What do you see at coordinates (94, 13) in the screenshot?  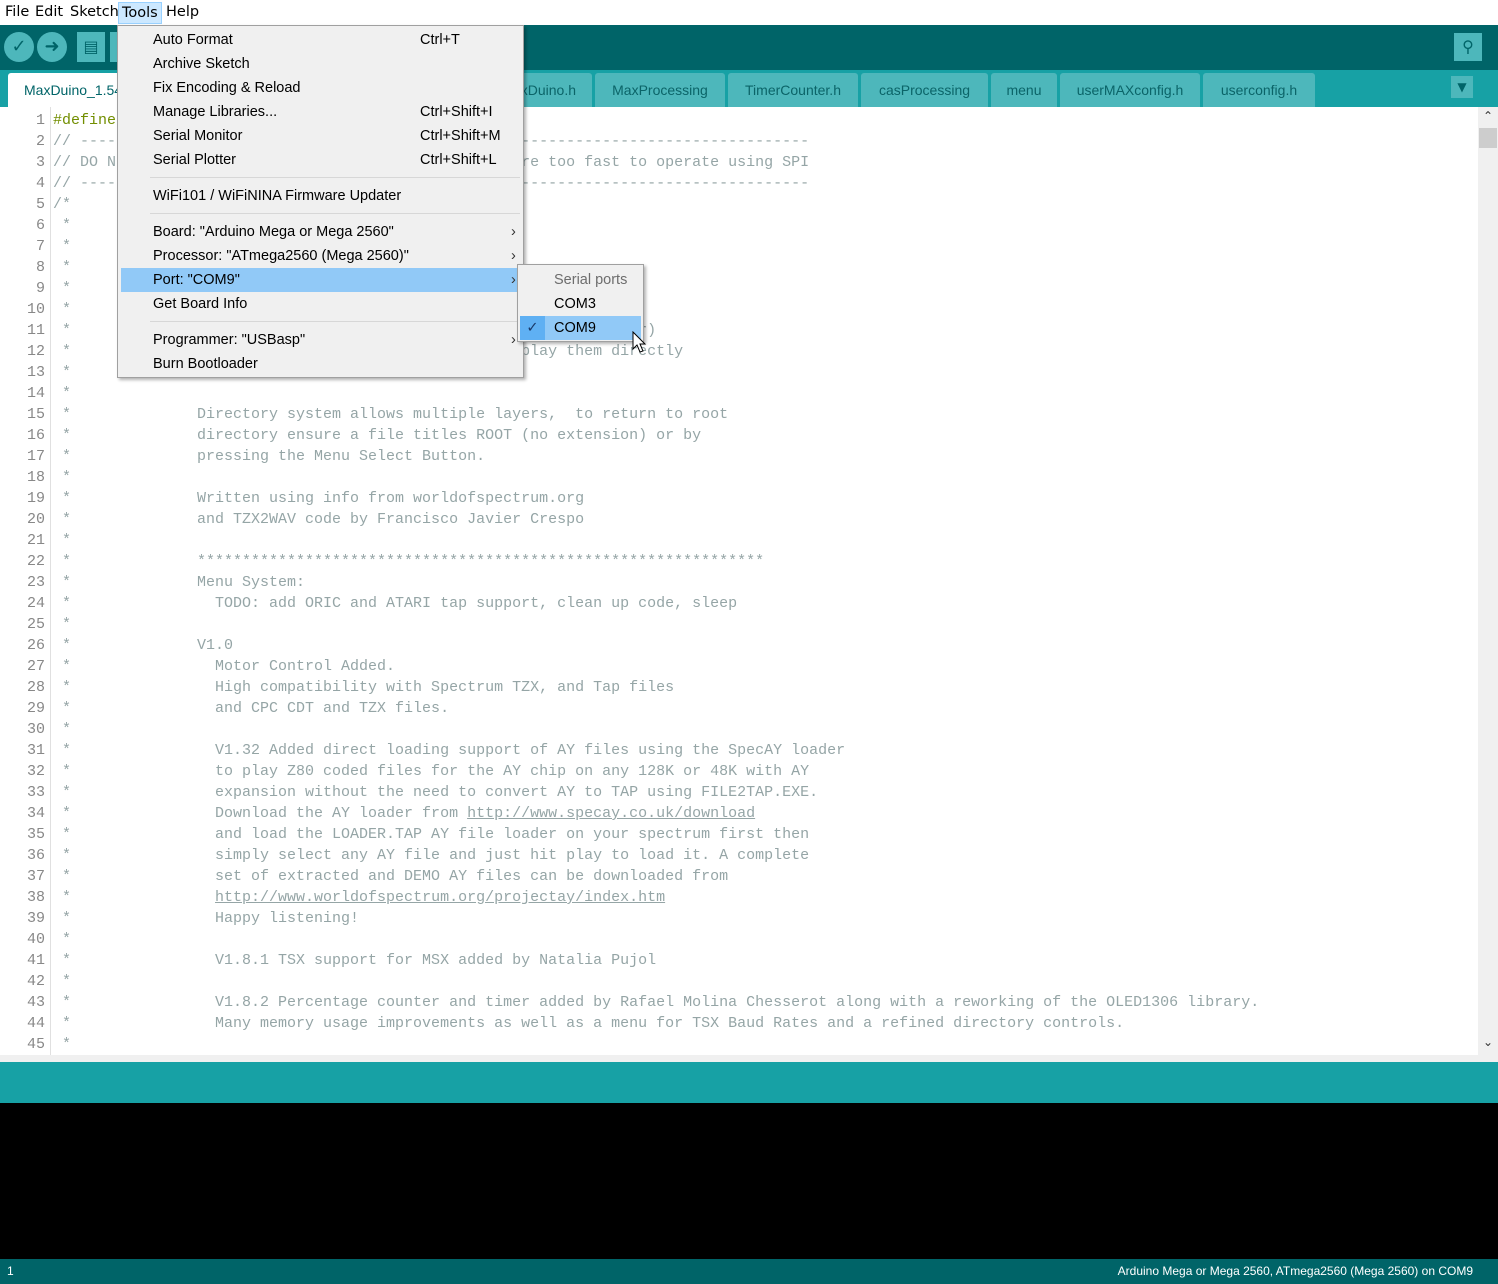 I see `menu-sketch: Sketch` at bounding box center [94, 13].